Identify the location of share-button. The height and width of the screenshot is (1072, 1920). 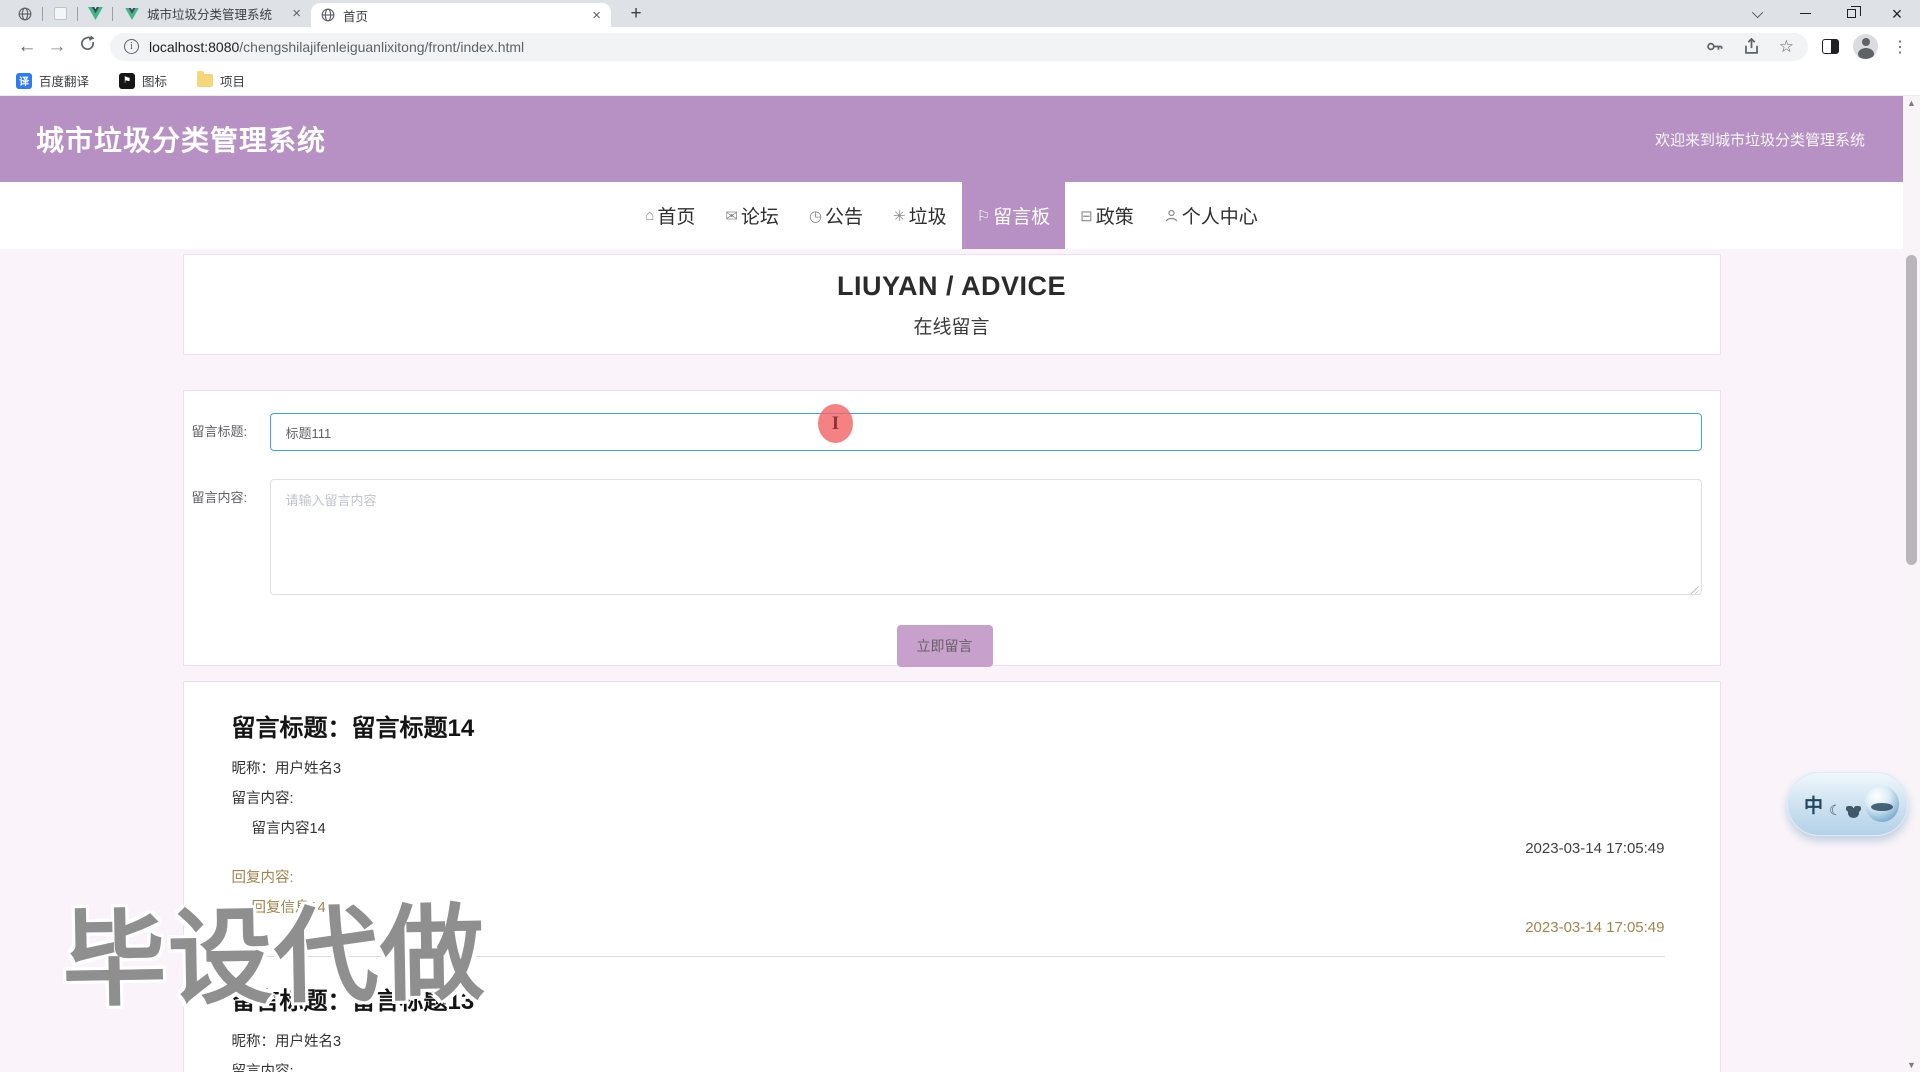
(1751, 46).